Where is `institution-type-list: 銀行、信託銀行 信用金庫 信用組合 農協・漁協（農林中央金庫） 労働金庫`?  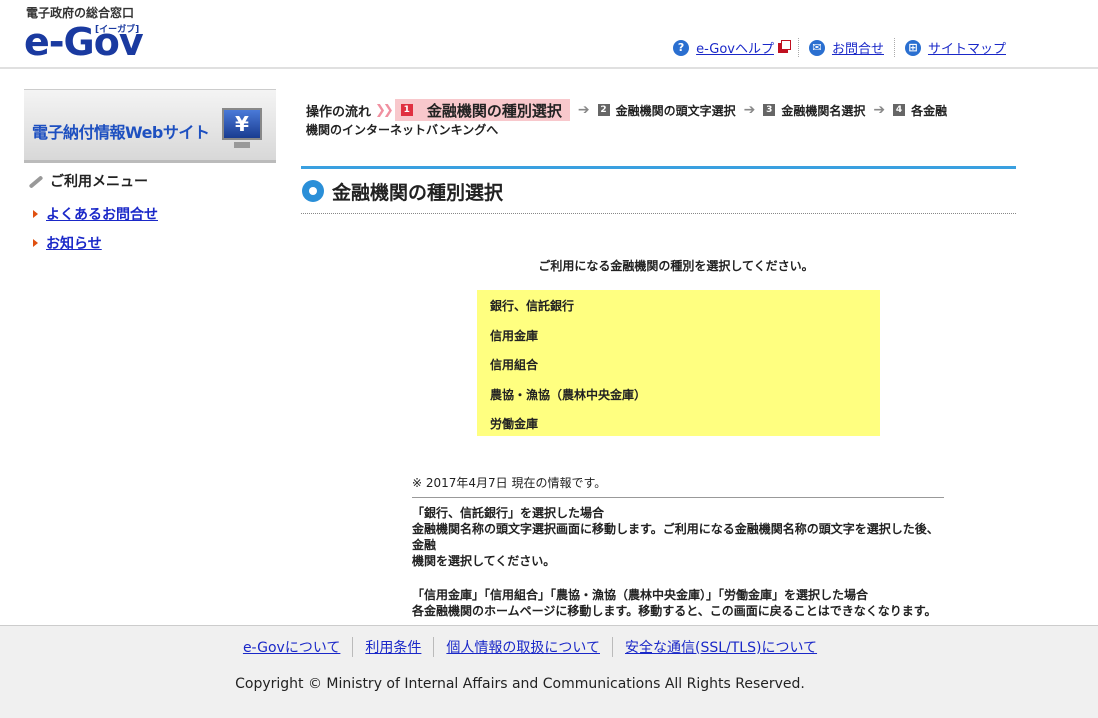
institution-type-list: 銀行、信託銀行 信用金庫 信用組合 農協・漁協（農林中央金庫） 労働金庫 is located at coordinates (678, 363).